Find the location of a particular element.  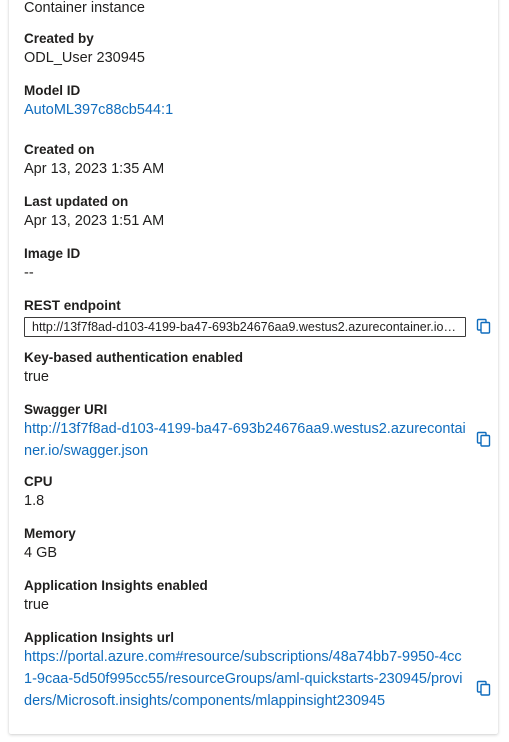

property-model-id: Model ID AutoML397c88cb544:1 is located at coordinates (254, 101).